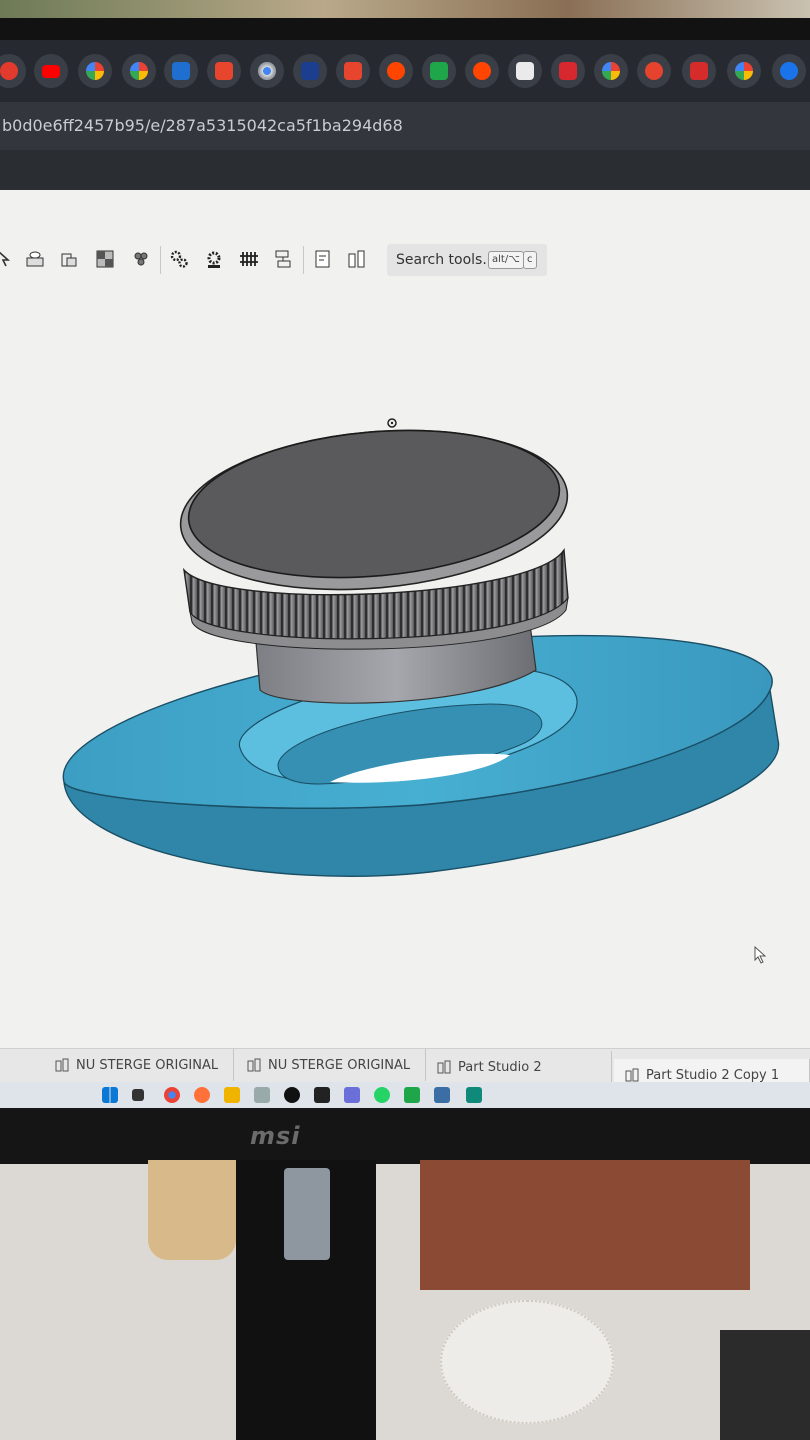 This screenshot has width=810, height=1440. I want to click on whatsapp-icon, so click(382, 1095).